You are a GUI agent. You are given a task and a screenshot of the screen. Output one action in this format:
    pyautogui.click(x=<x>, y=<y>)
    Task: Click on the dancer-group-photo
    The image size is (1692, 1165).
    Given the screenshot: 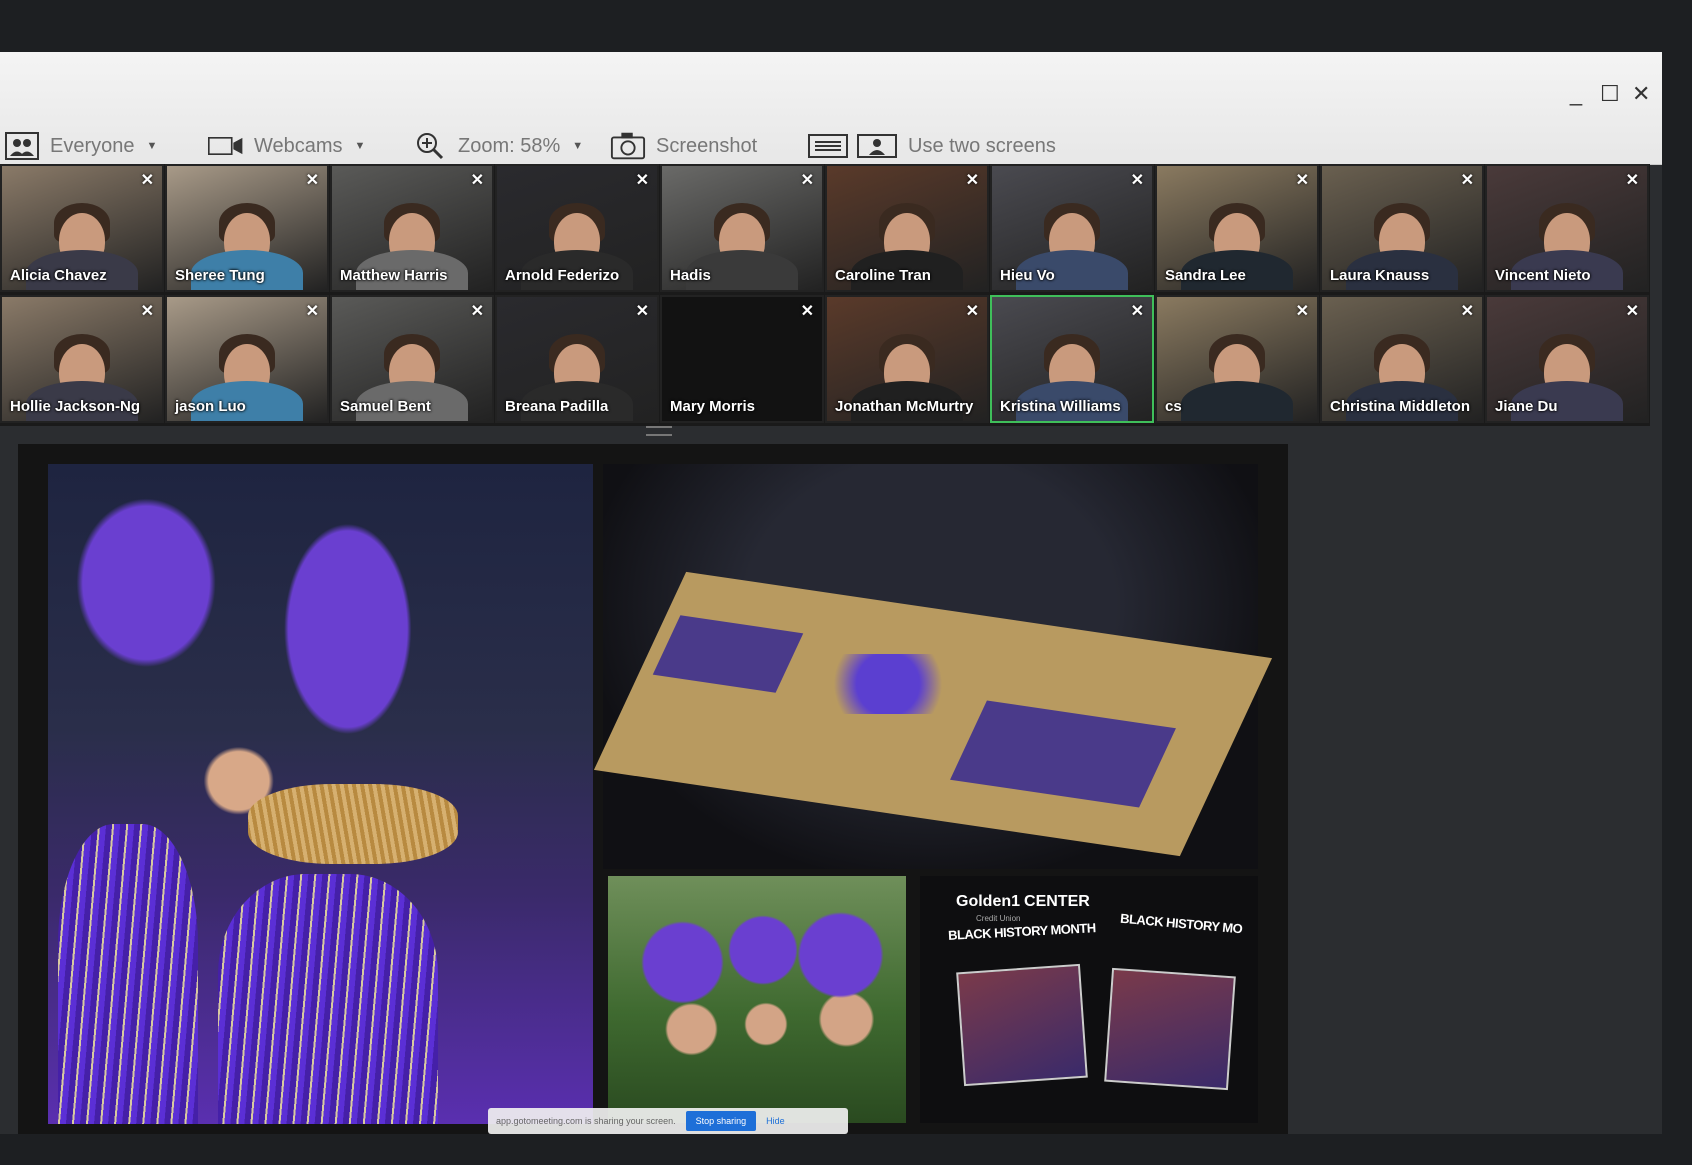 What is the action you would take?
    pyautogui.click(x=757, y=999)
    